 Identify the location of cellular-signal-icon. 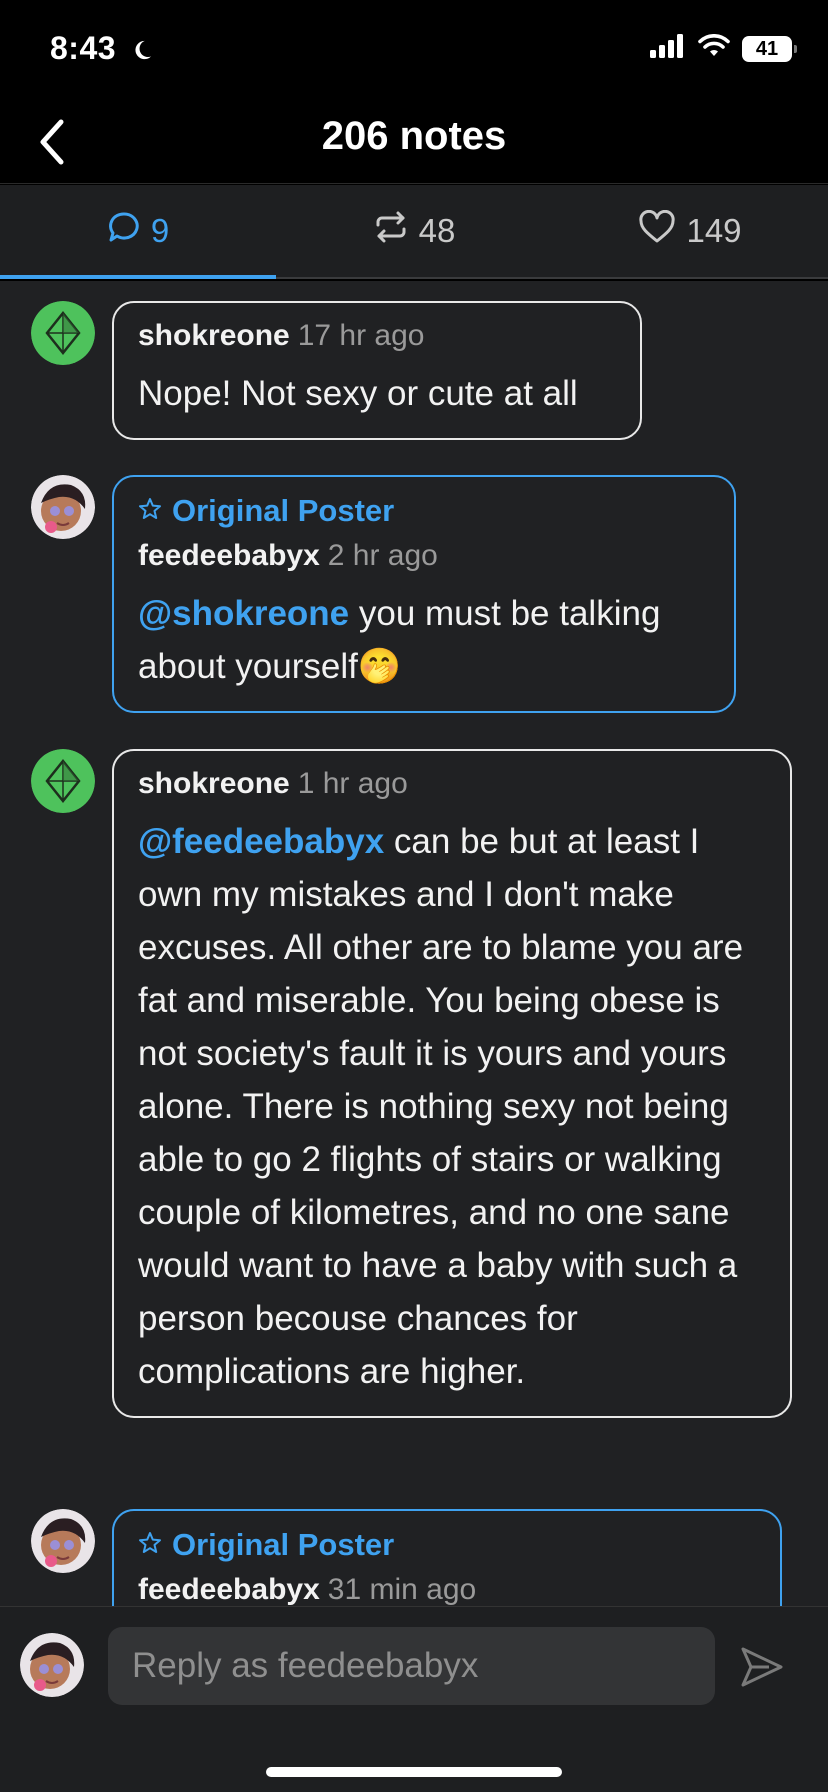
(668, 48).